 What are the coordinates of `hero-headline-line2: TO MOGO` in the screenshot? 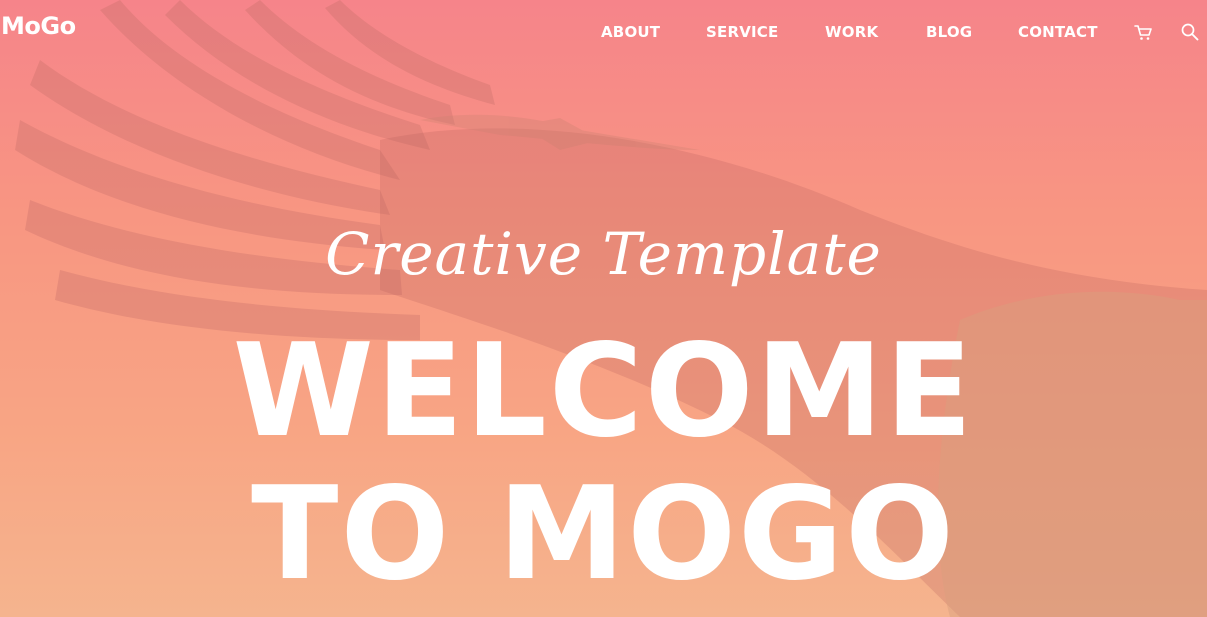 It's located at (603, 534).